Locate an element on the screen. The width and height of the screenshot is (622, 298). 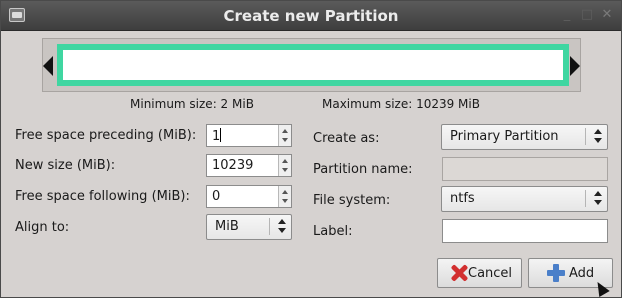
maximize-button: □ is located at coordinates (587, 15).